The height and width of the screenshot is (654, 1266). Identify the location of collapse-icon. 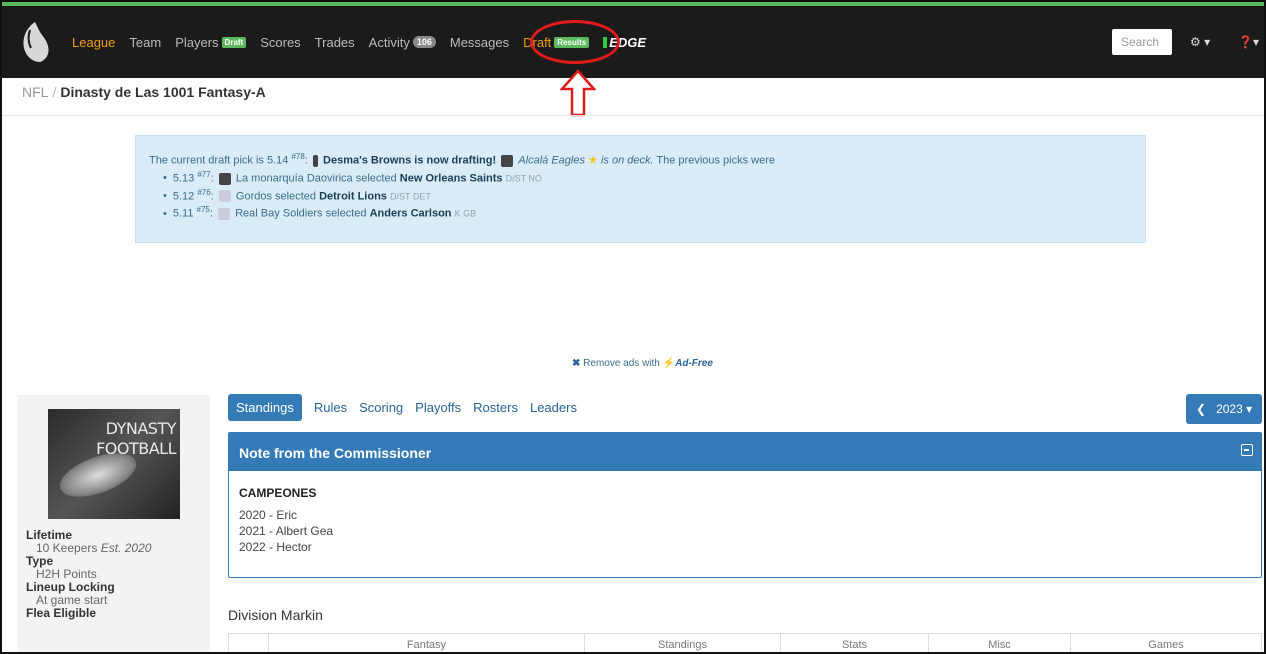
(1247, 450).